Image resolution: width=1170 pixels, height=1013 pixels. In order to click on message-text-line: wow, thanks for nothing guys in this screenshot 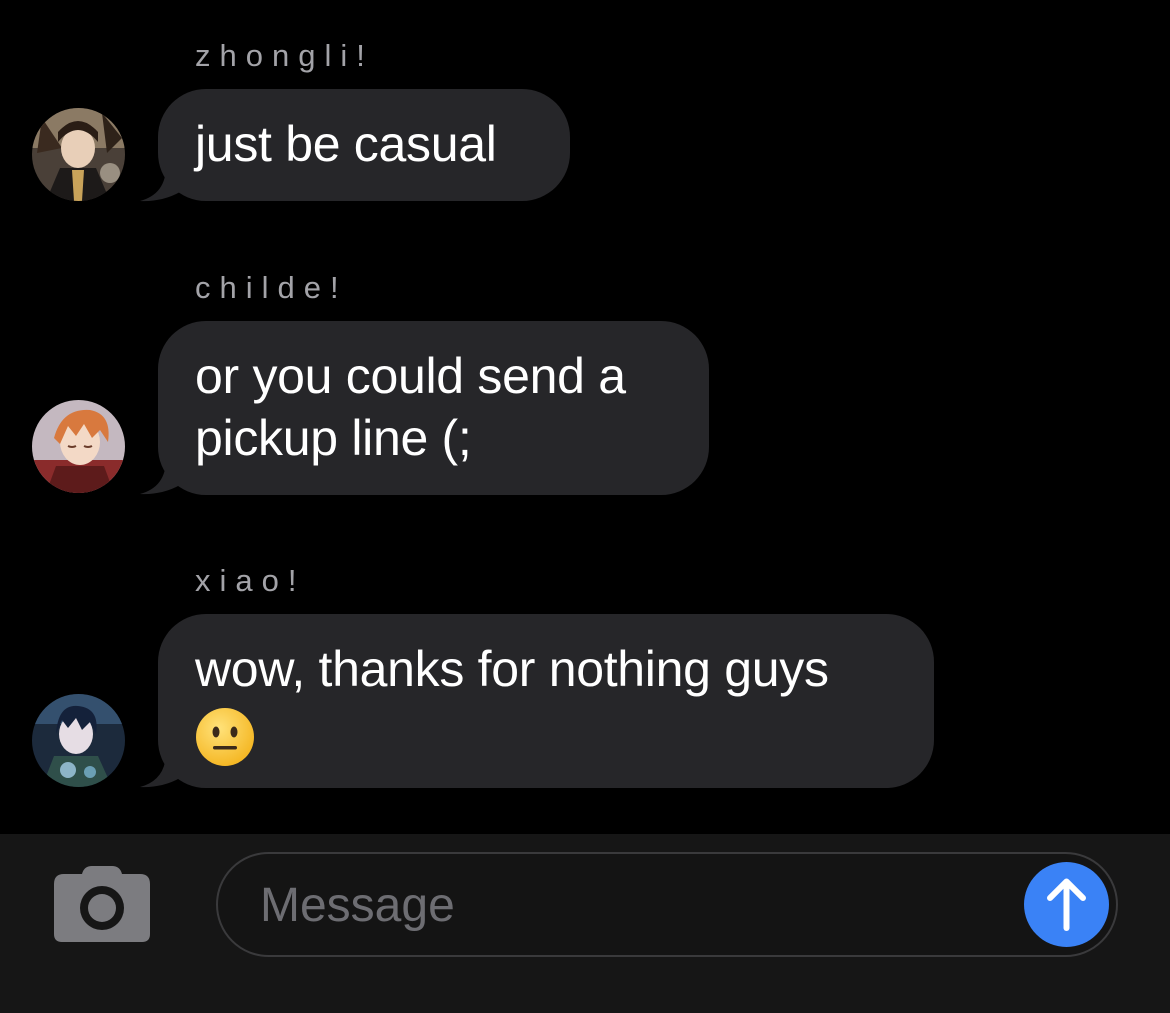, I will do `click(512, 669)`.